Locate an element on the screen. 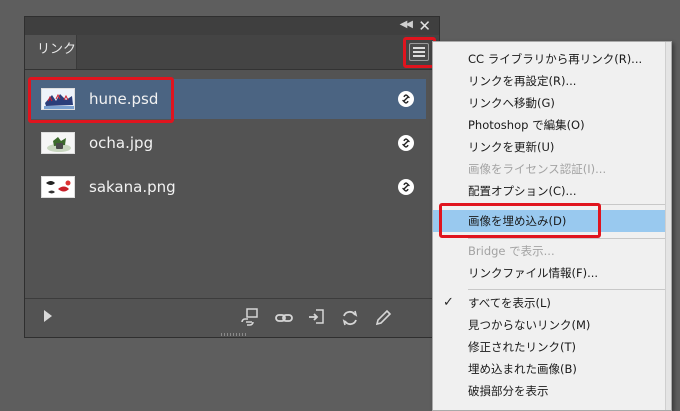 The height and width of the screenshot is (411, 680). edit-original-icon is located at coordinates (383, 318).